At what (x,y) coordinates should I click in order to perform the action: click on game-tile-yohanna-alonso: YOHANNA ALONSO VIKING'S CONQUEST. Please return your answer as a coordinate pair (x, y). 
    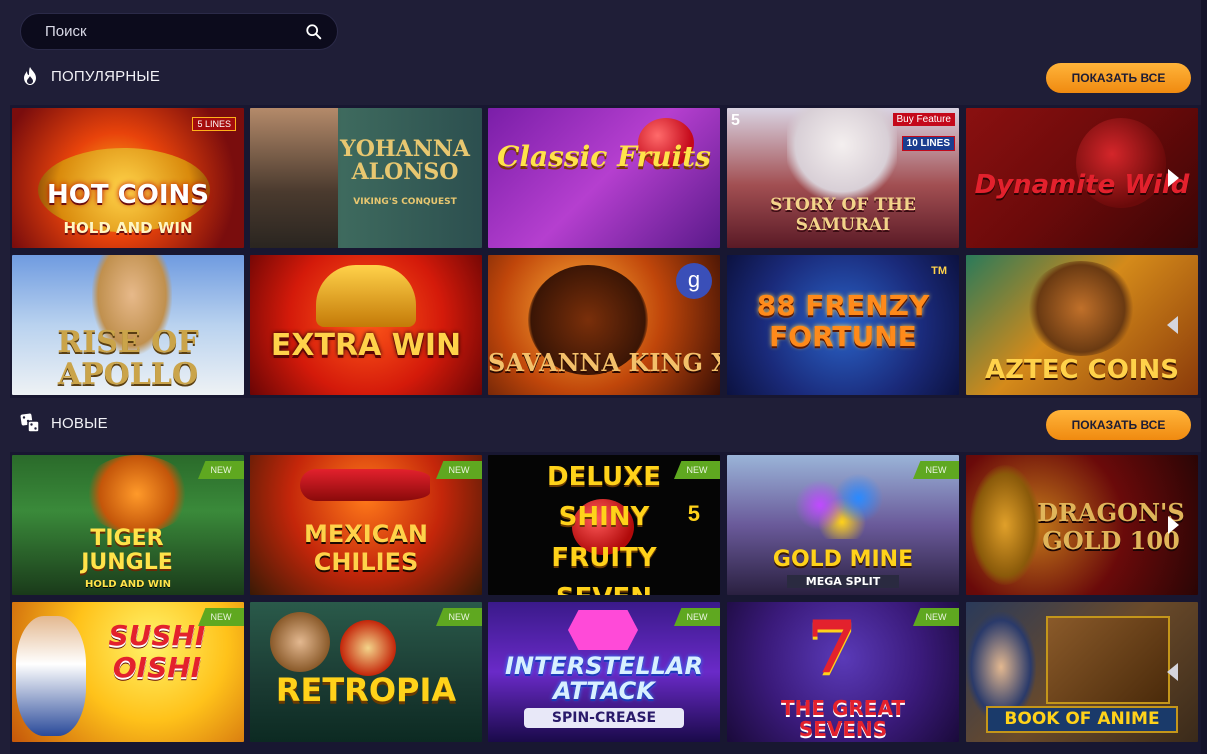
    Looking at the image, I should click on (366, 178).